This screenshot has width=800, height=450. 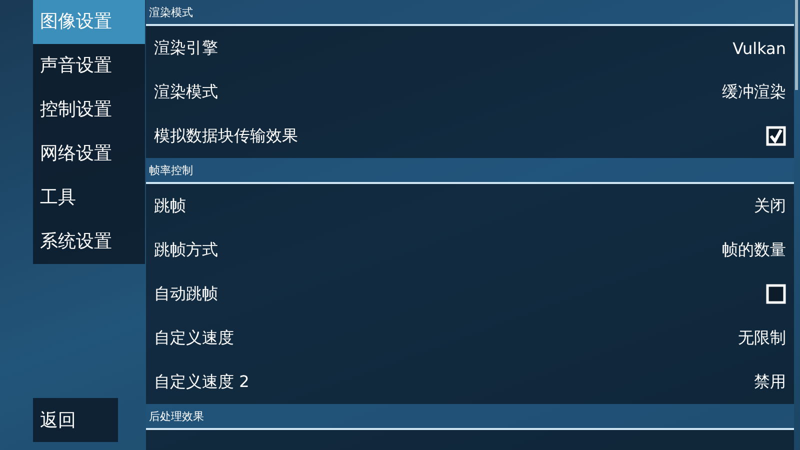 I want to click on setting-label: 渲染模式, so click(x=186, y=92).